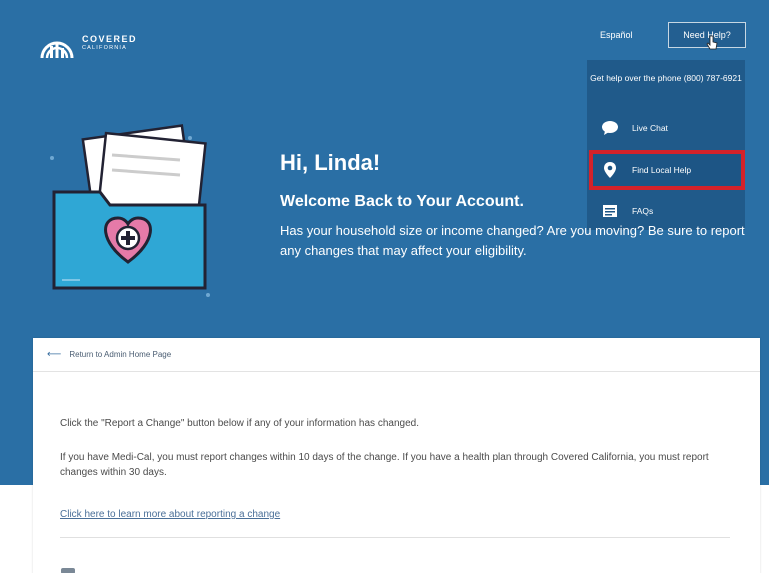 The width and height of the screenshot is (769, 573). I want to click on menu-item-find-local-help: Find Local Help, so click(646, 170).